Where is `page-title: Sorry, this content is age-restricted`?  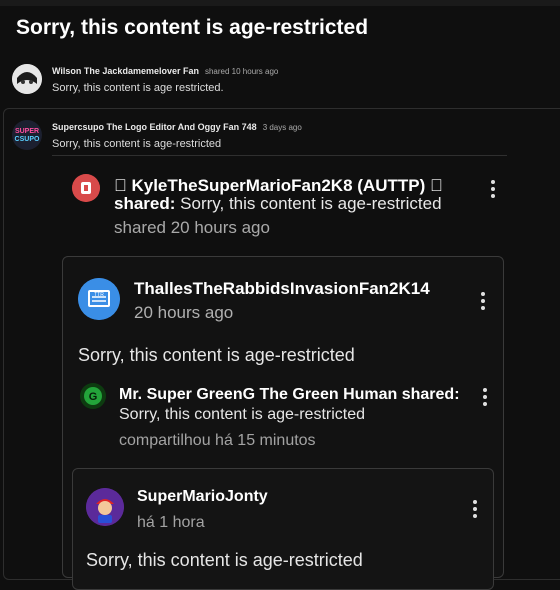
page-title: Sorry, this content is age-restricted is located at coordinates (192, 27).